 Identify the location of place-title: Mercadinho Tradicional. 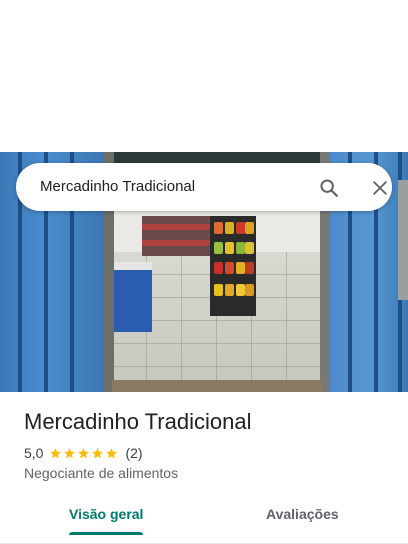
(138, 421).